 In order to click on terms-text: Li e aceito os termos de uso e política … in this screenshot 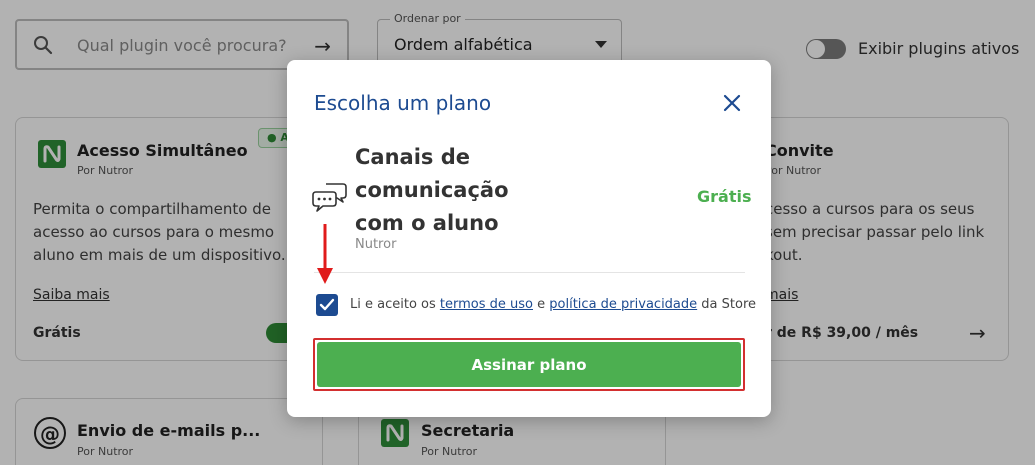, I will do `click(553, 304)`.